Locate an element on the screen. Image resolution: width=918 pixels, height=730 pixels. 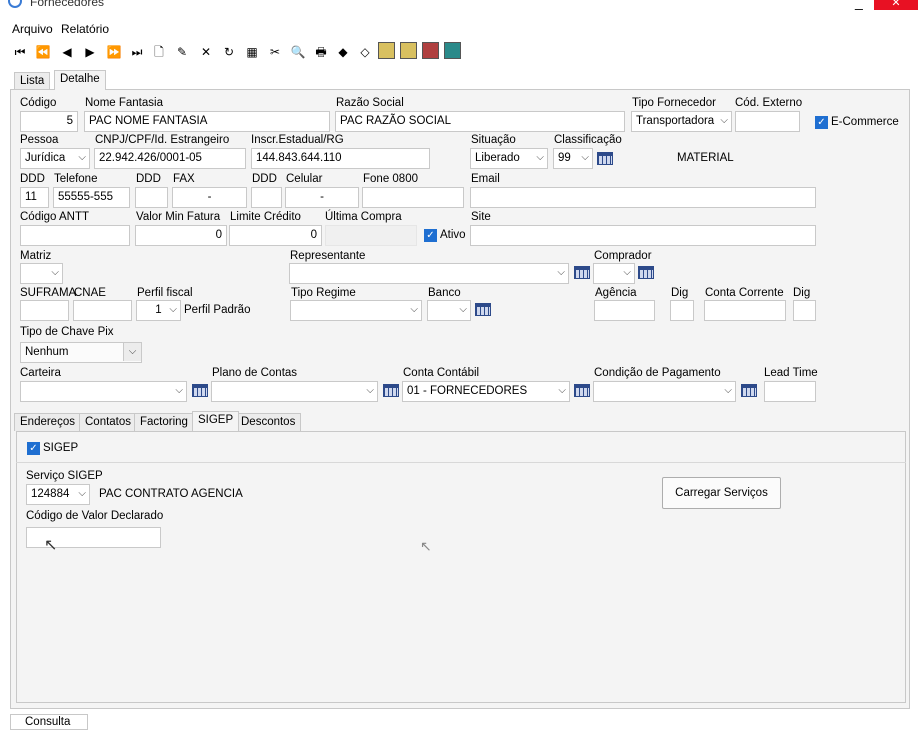
fax-field: - is located at coordinates (209, 197).